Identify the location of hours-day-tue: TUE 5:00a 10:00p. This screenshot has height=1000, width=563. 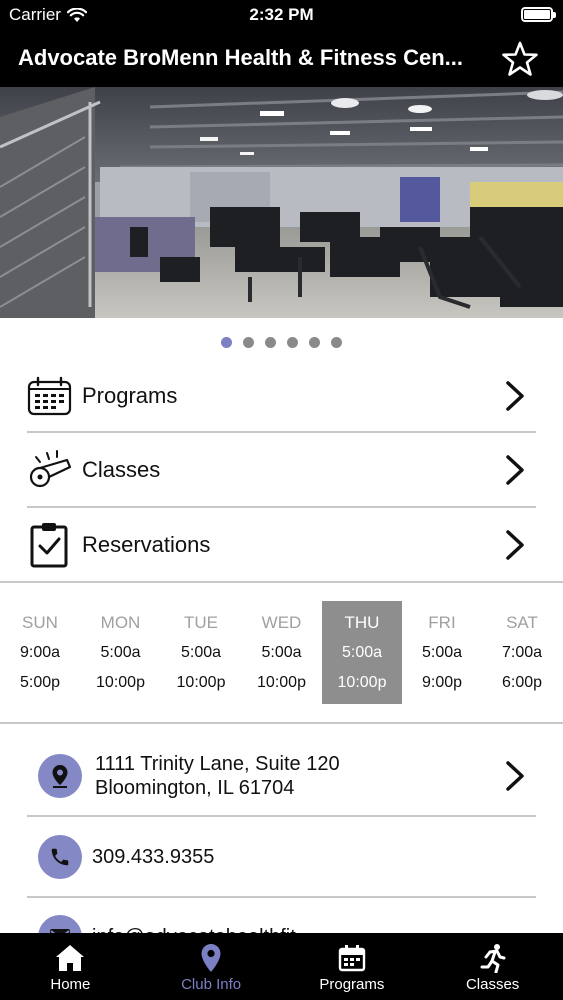
(201, 652).